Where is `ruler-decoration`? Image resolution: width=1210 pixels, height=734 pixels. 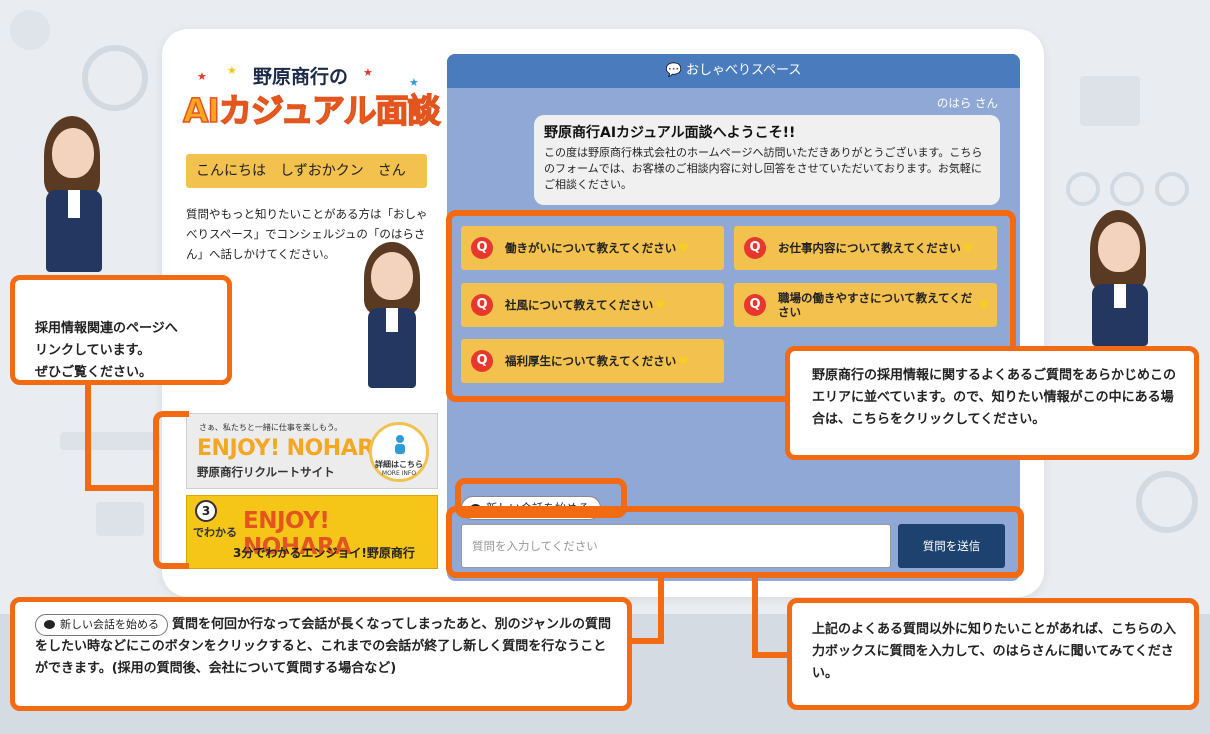 ruler-decoration is located at coordinates (110, 441).